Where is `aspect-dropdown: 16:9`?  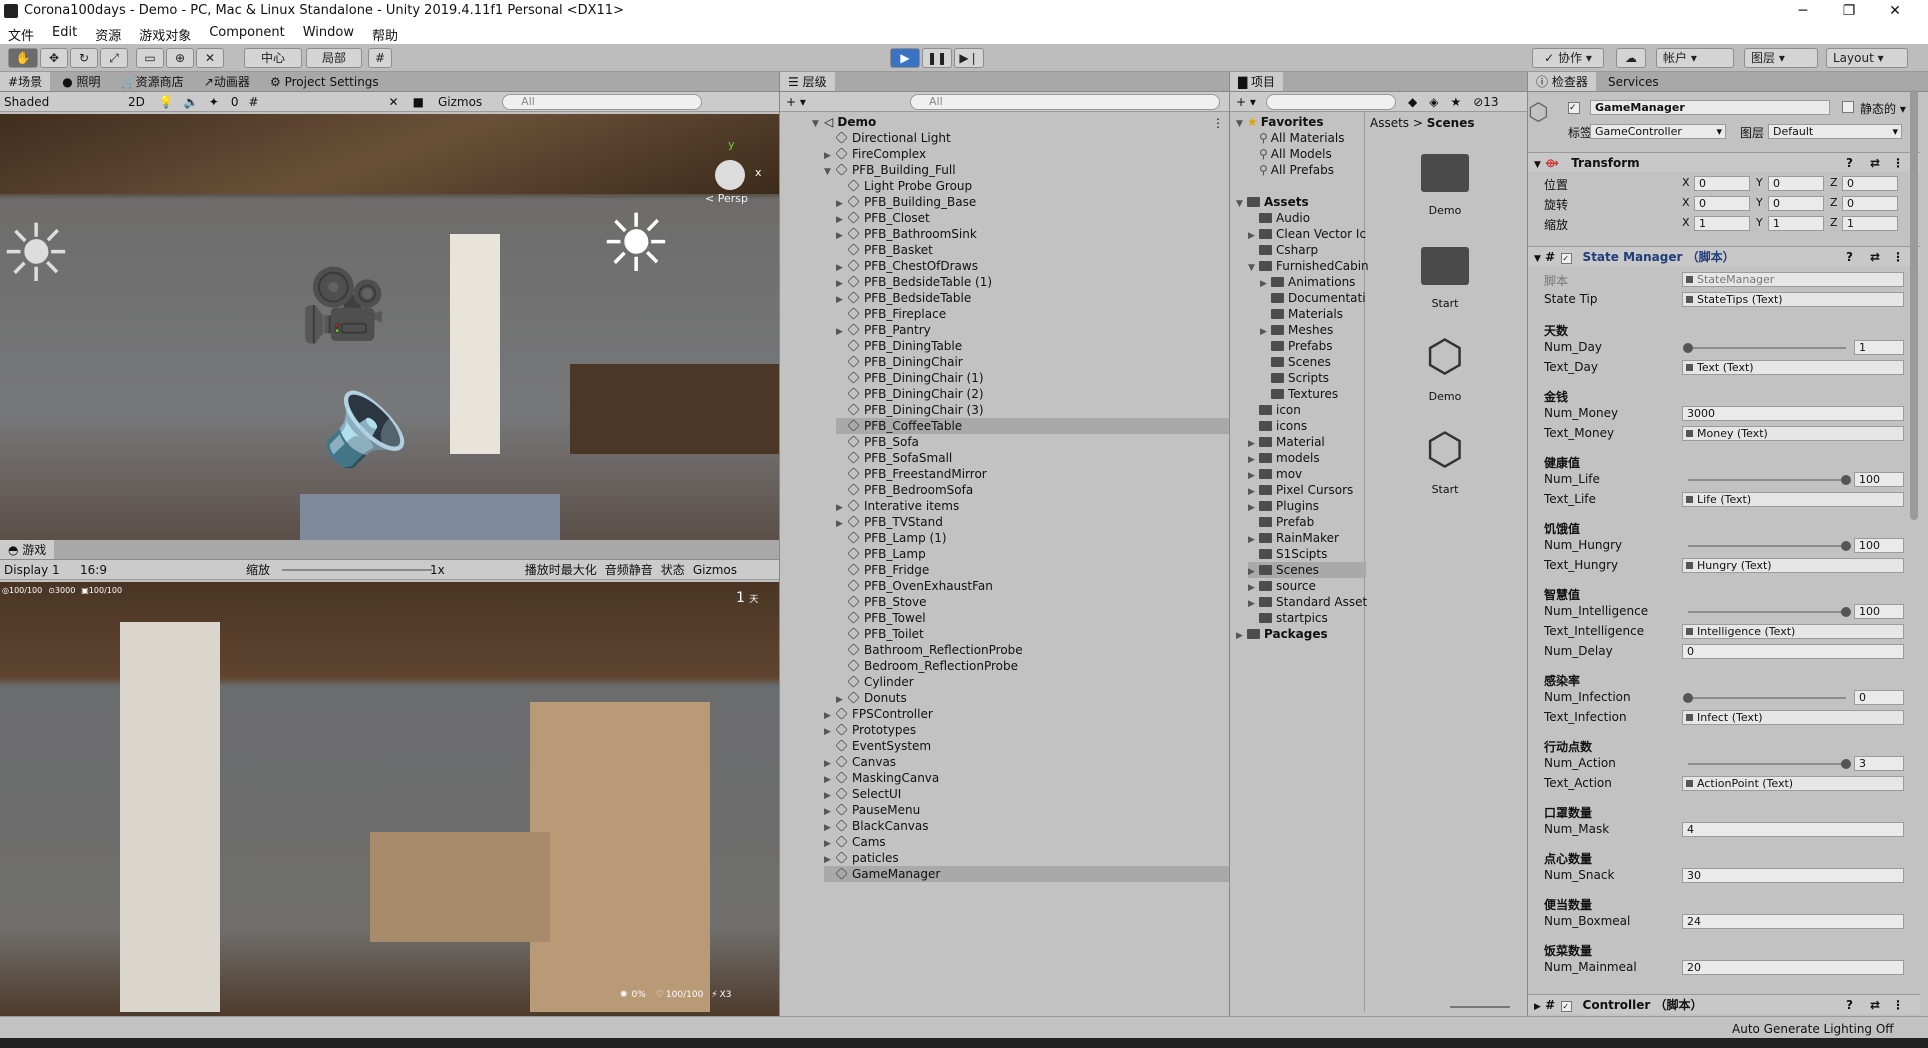
aspect-dropdown: 16:9 is located at coordinates (158, 570).